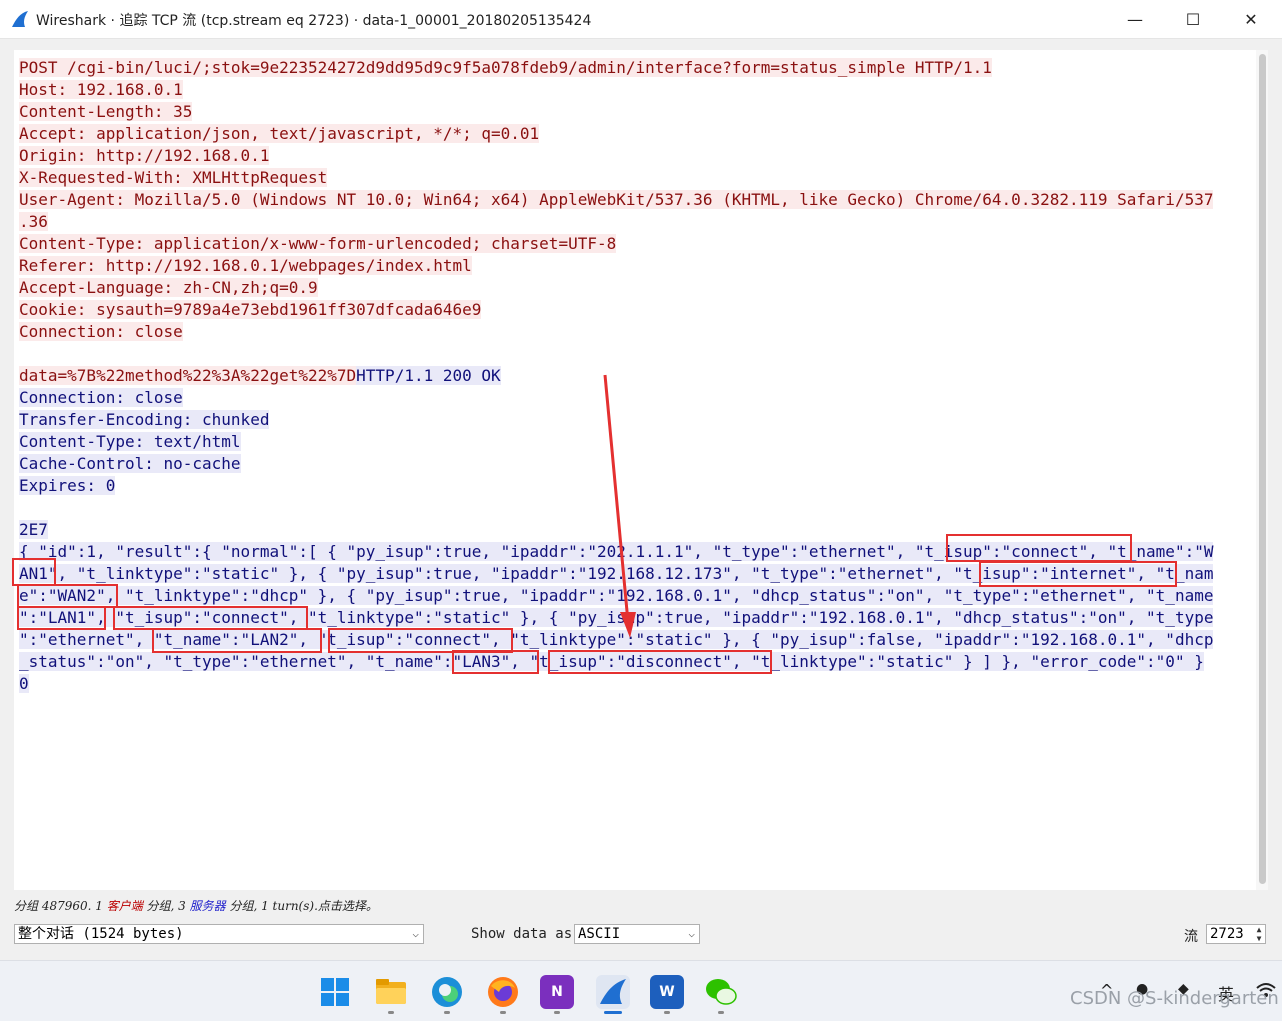  Describe the element at coordinates (637, 934) in the screenshot. I see `show-data-select: ASCII ⌵` at that location.